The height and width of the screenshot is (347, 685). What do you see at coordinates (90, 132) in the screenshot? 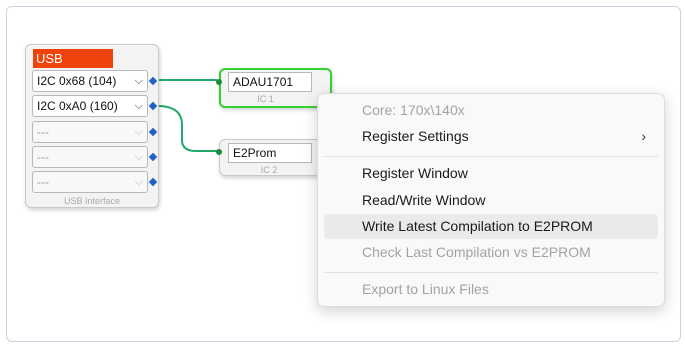
I see `usb-address-select-3: --- ⌵` at bounding box center [90, 132].